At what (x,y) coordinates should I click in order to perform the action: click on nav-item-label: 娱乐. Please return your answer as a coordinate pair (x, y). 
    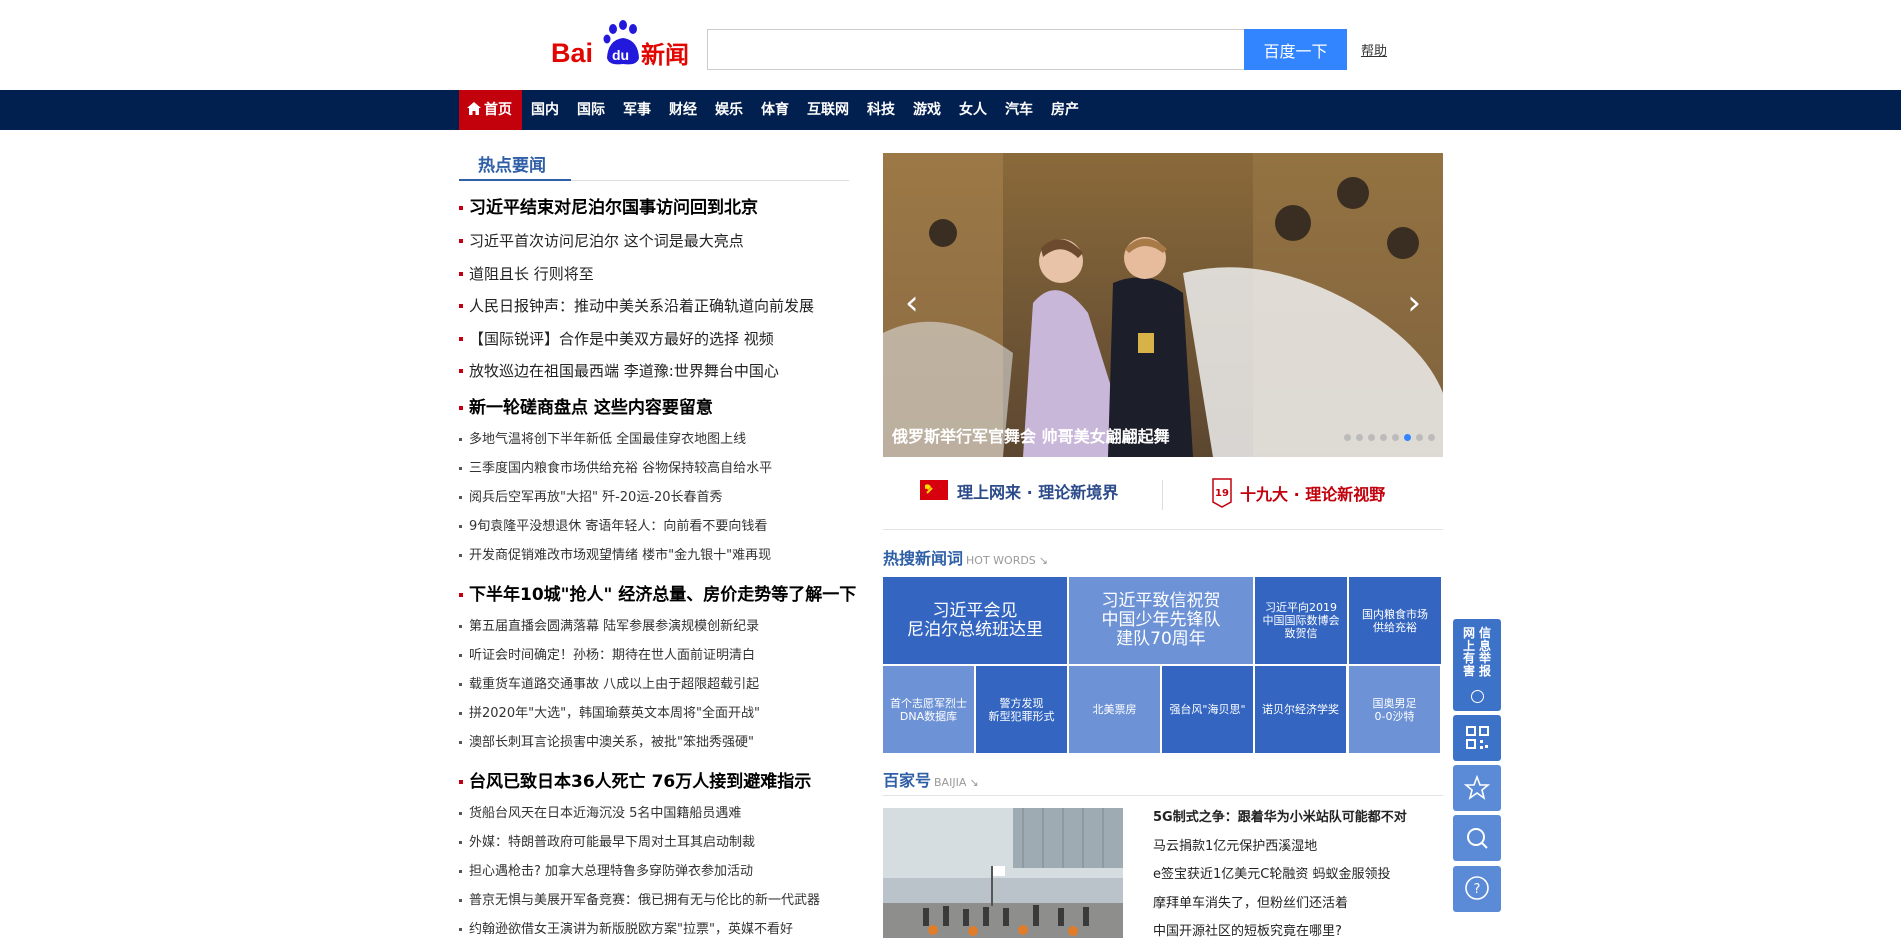
    Looking at the image, I should click on (729, 110).